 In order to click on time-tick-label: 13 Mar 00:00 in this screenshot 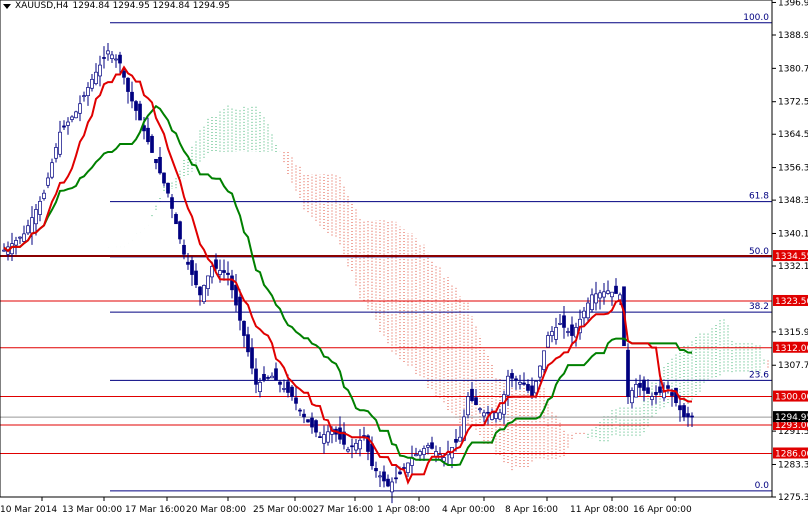, I will do `click(92, 510)`.